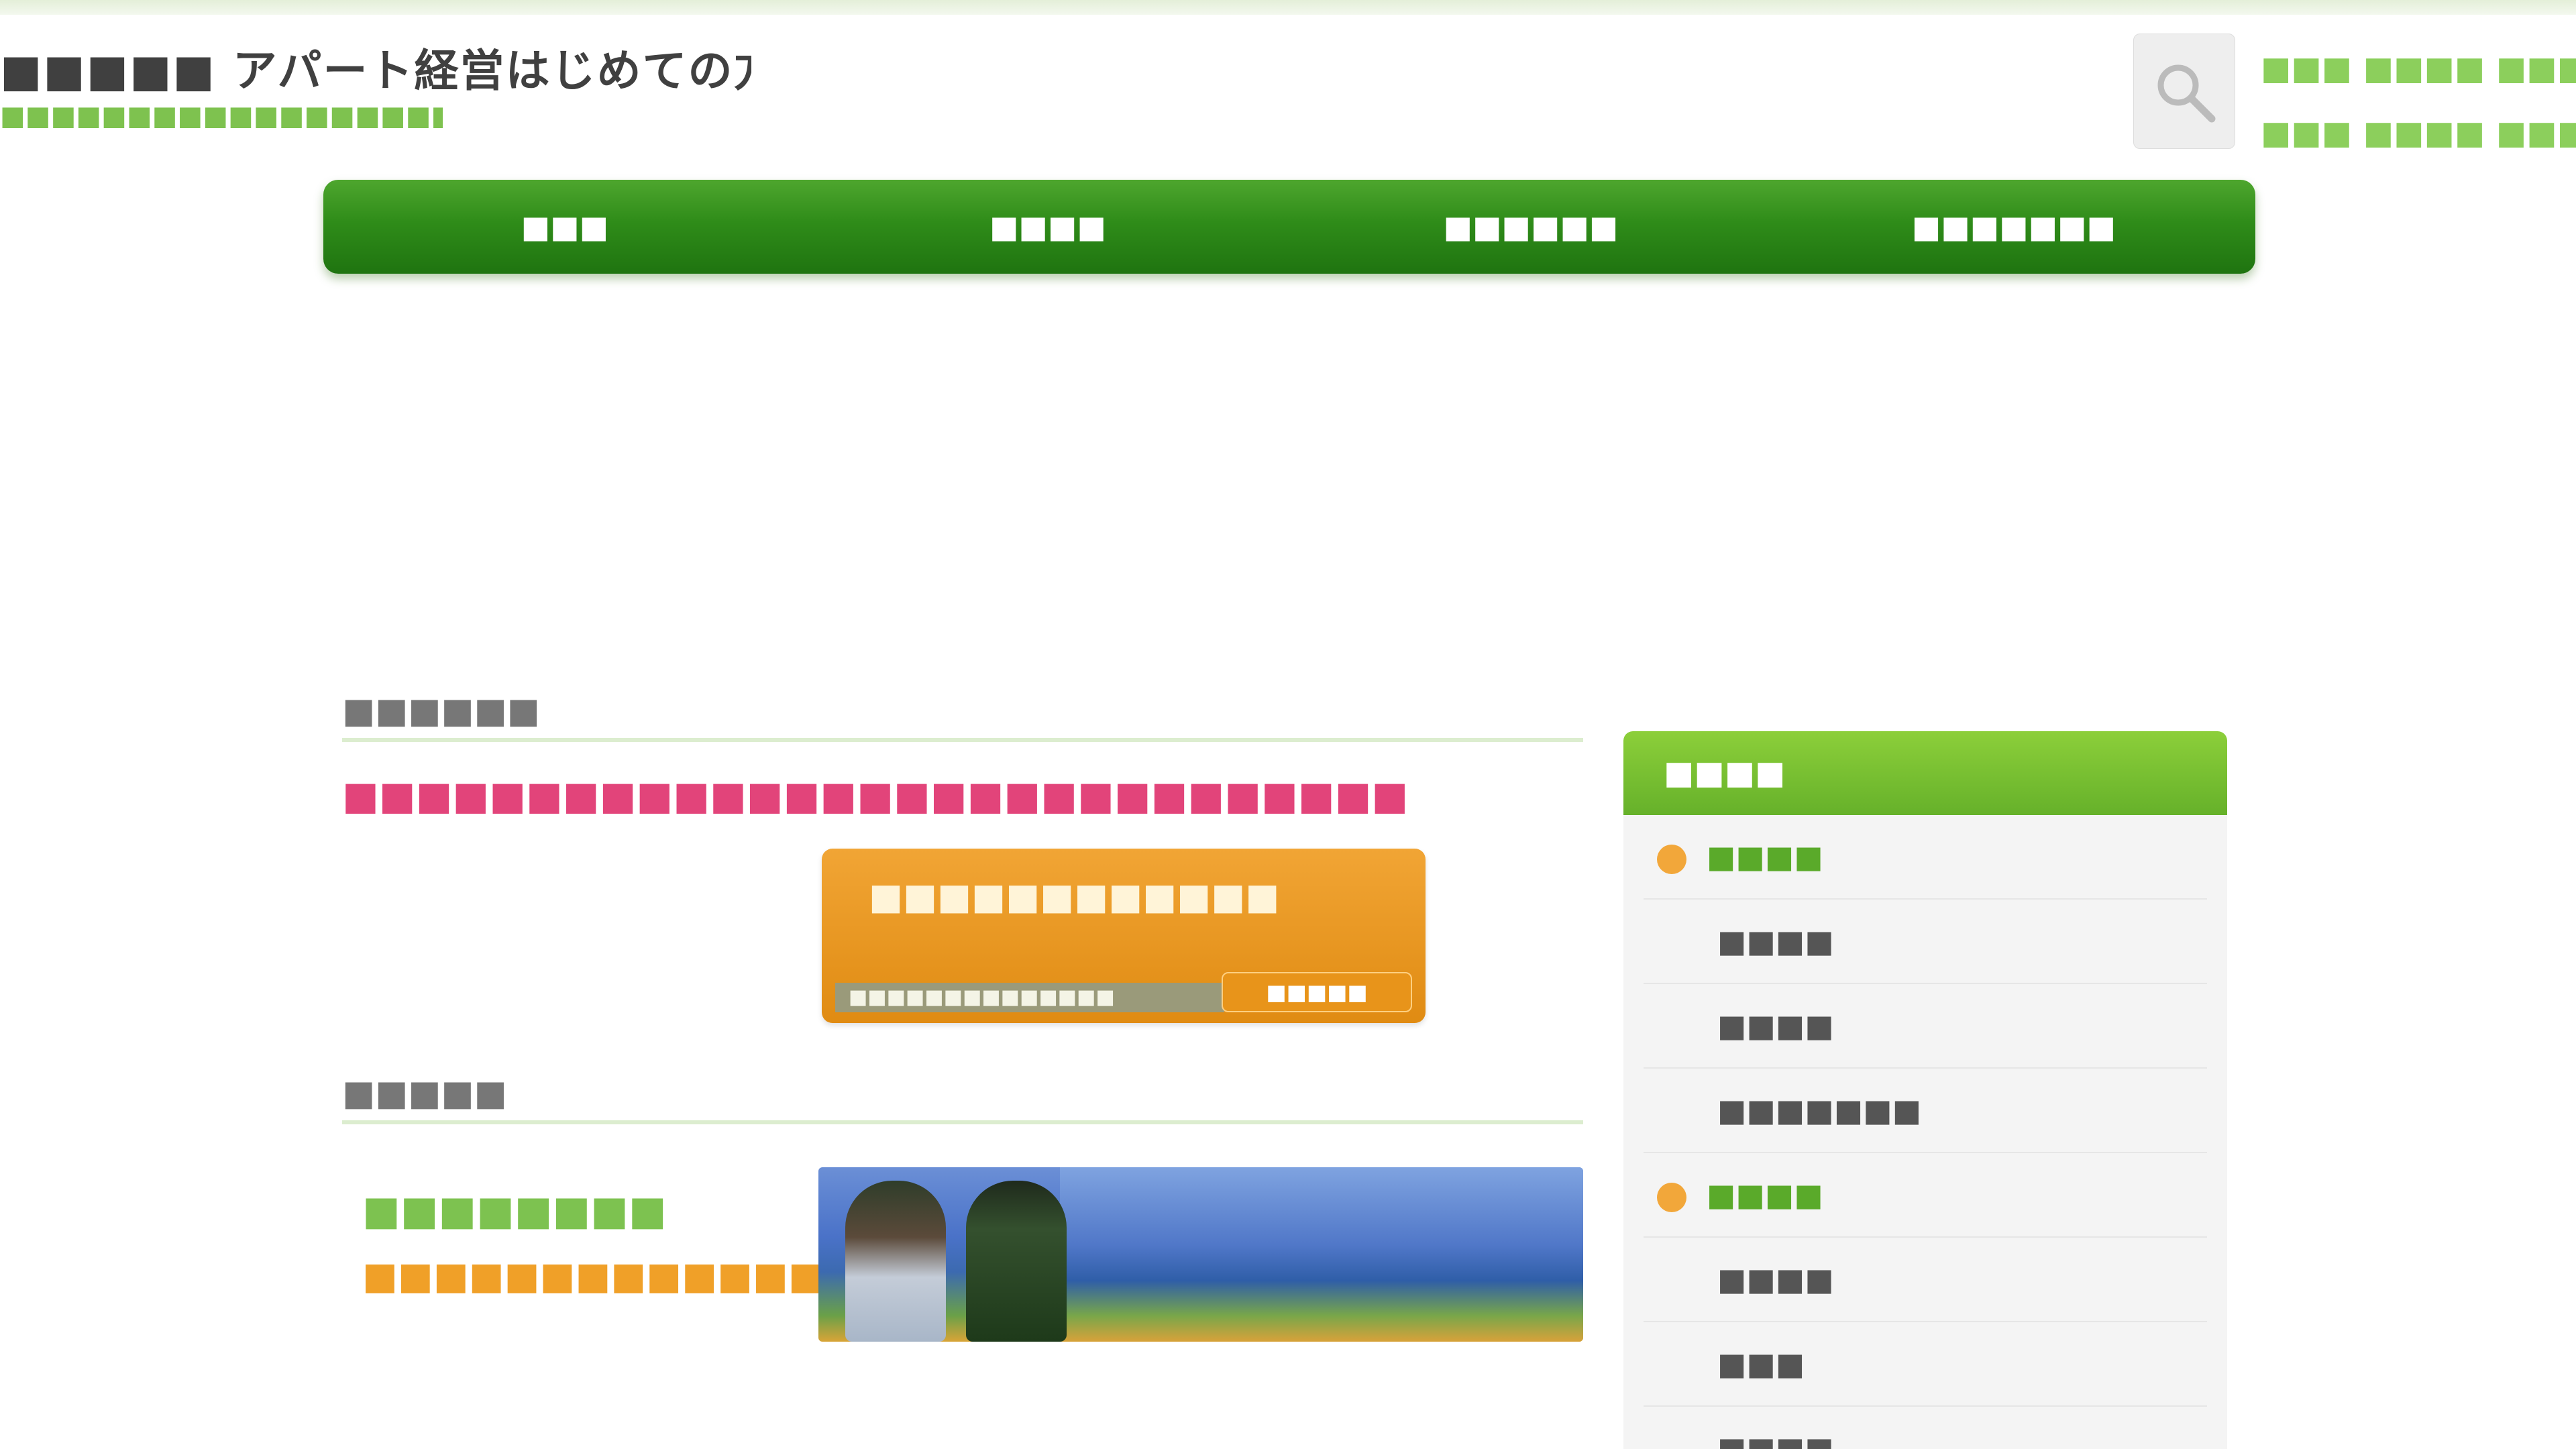 Image resolution: width=2576 pixels, height=1449 pixels. I want to click on nav-item-3: ■■■■■■, so click(1530, 227).